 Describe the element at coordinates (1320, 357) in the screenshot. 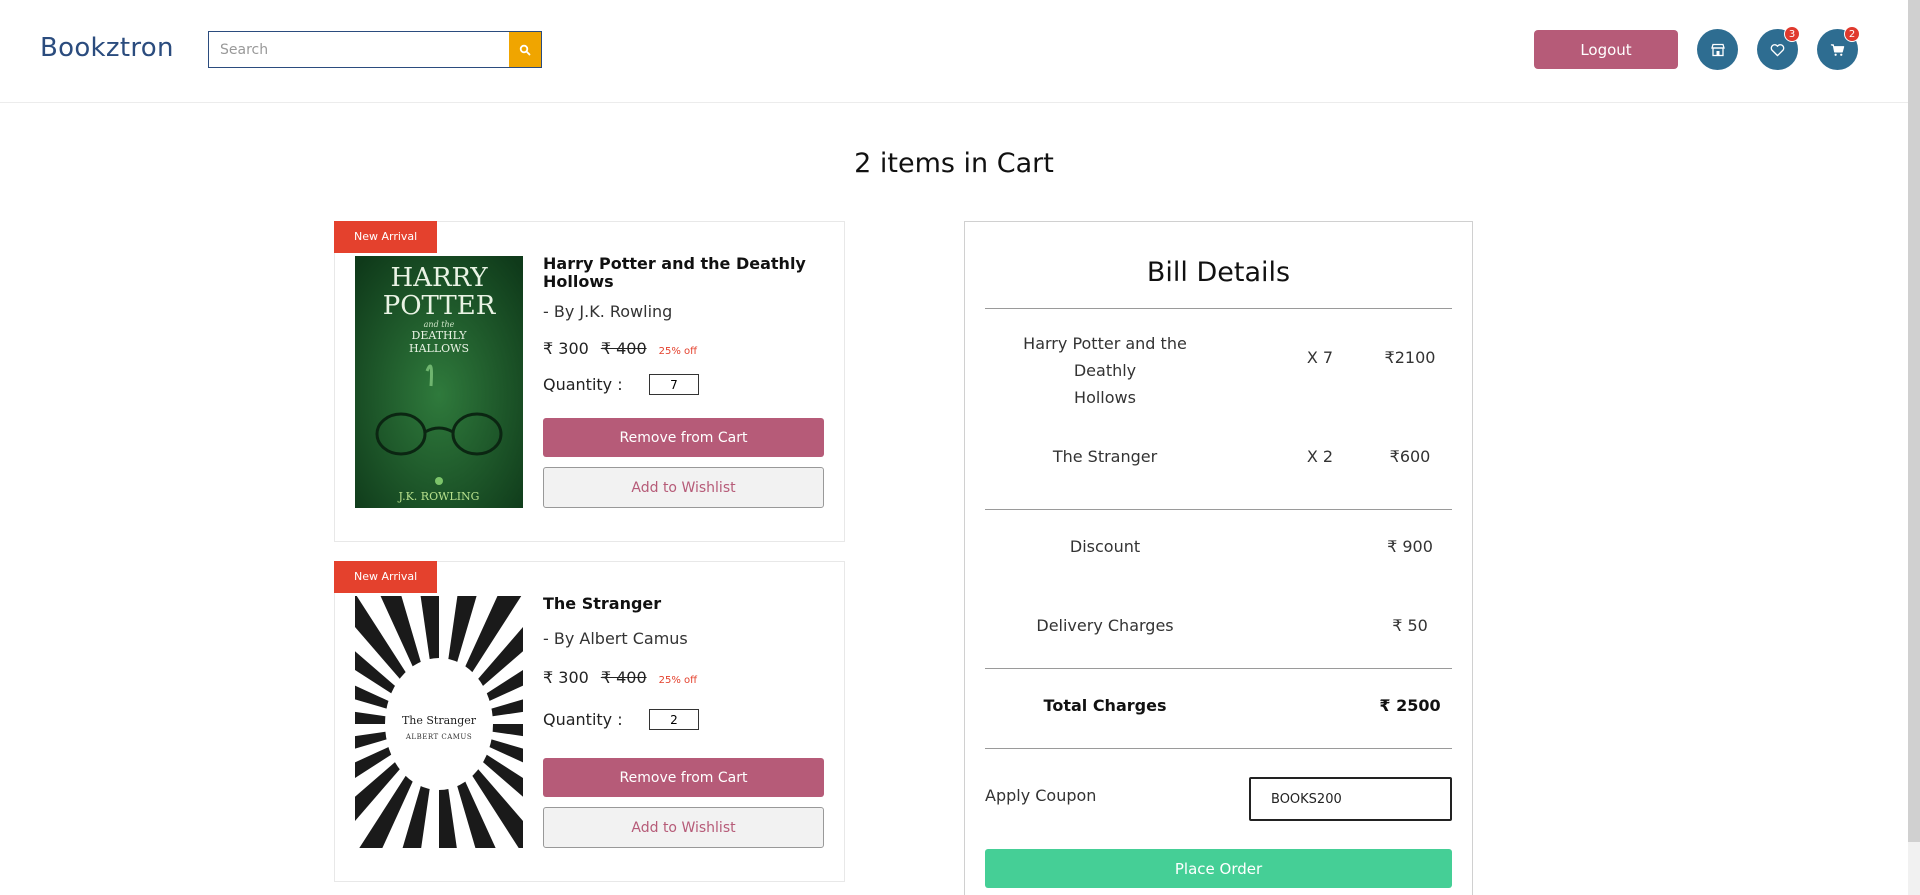

I see `bill-item-qty: X 7` at that location.